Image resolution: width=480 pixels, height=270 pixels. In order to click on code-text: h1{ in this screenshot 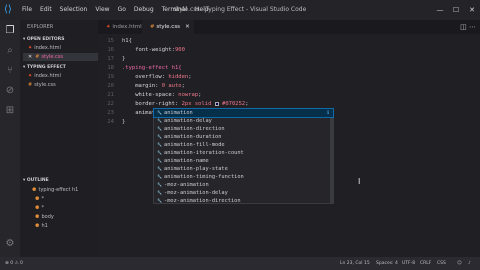, I will do `click(127, 41)`.